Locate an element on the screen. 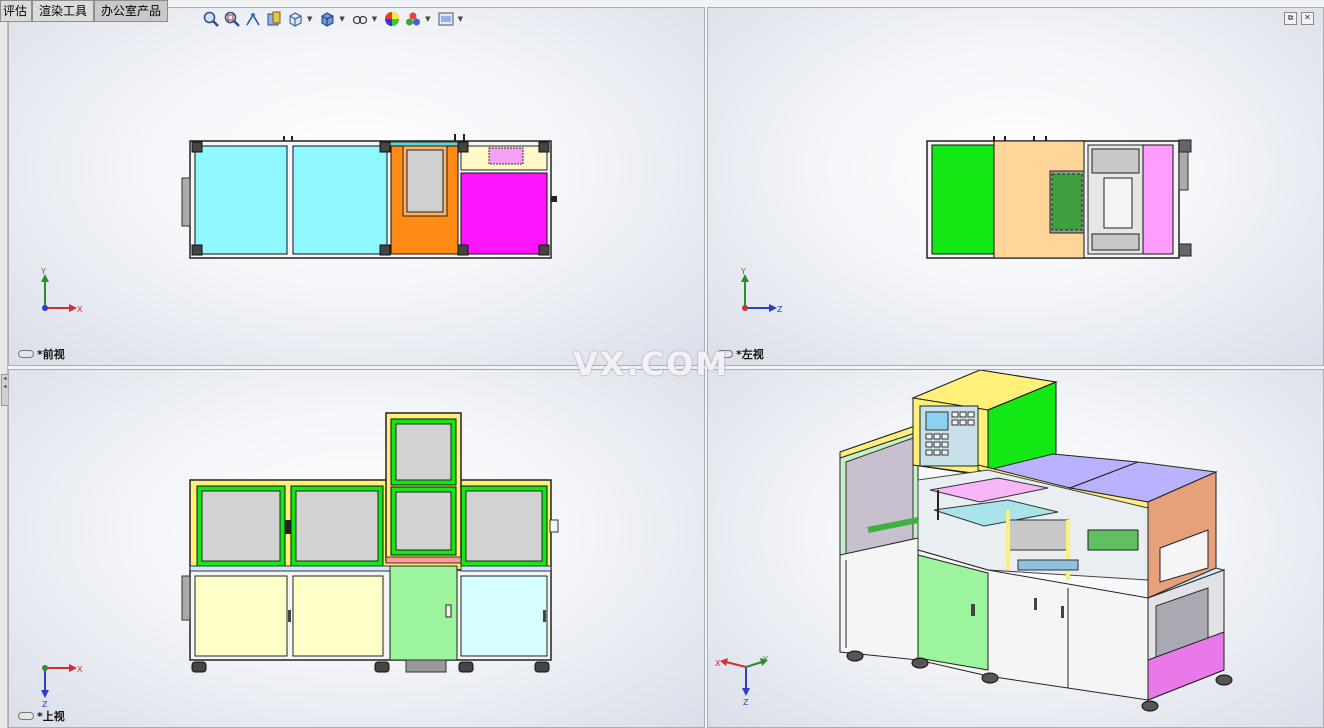  front-view-drawing: Y X is located at coordinates (298, 224).